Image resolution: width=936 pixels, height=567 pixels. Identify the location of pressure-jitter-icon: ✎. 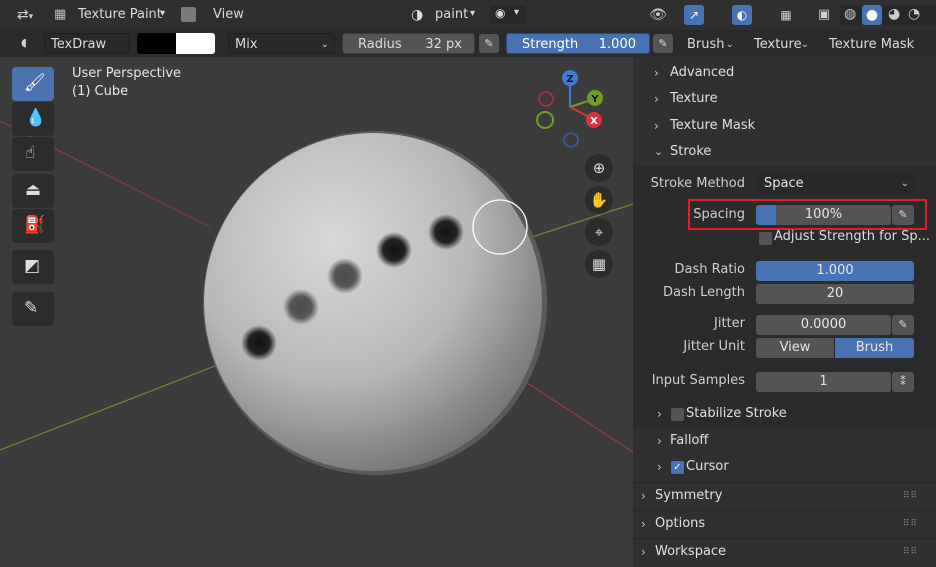
(903, 325).